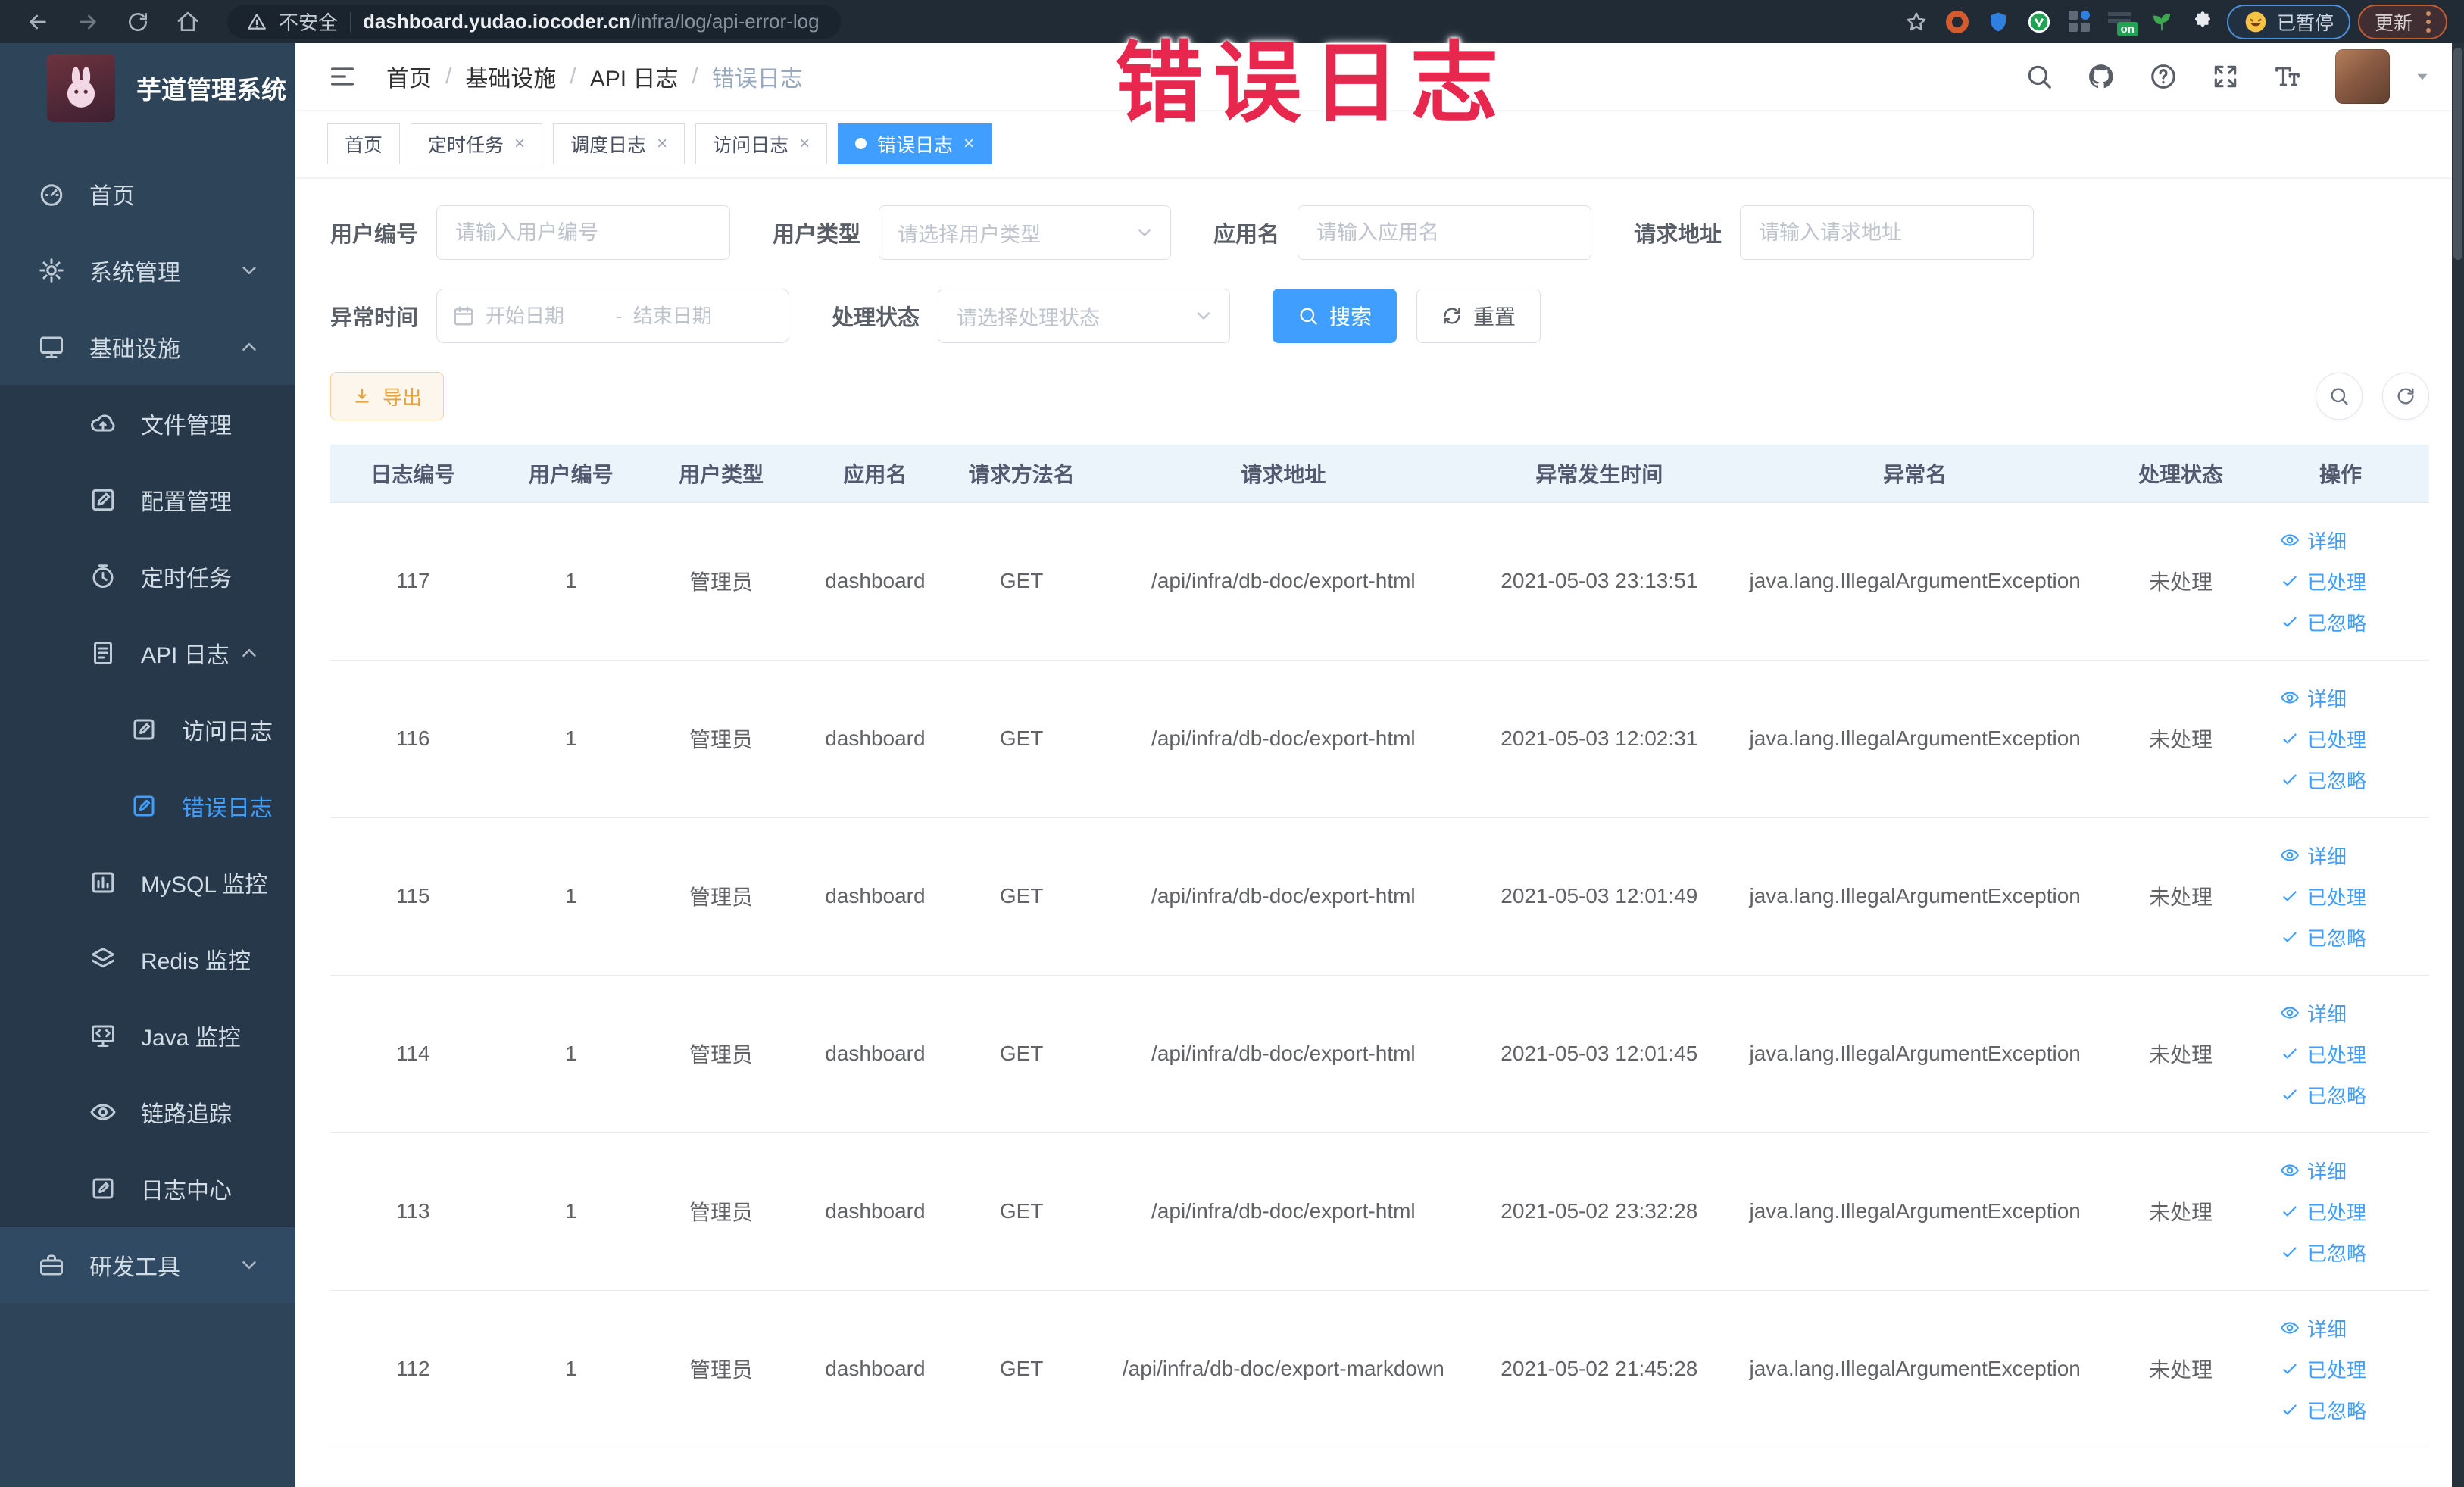  I want to click on extension-green-circle-icon, so click(2039, 22).